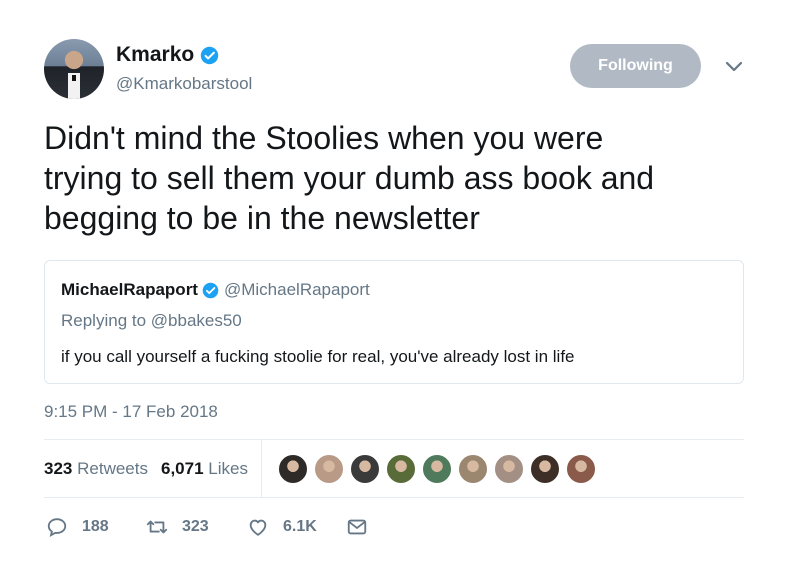  What do you see at coordinates (262, 218) in the screenshot?
I see `tweet-text-line: begging to be in the newsletter` at bounding box center [262, 218].